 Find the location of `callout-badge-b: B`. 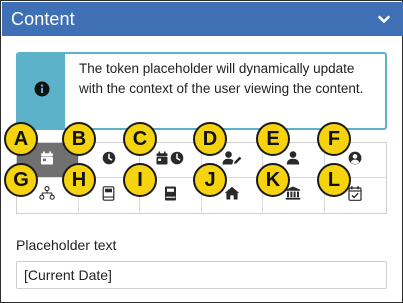

callout-badge-b: B is located at coordinates (79, 139).